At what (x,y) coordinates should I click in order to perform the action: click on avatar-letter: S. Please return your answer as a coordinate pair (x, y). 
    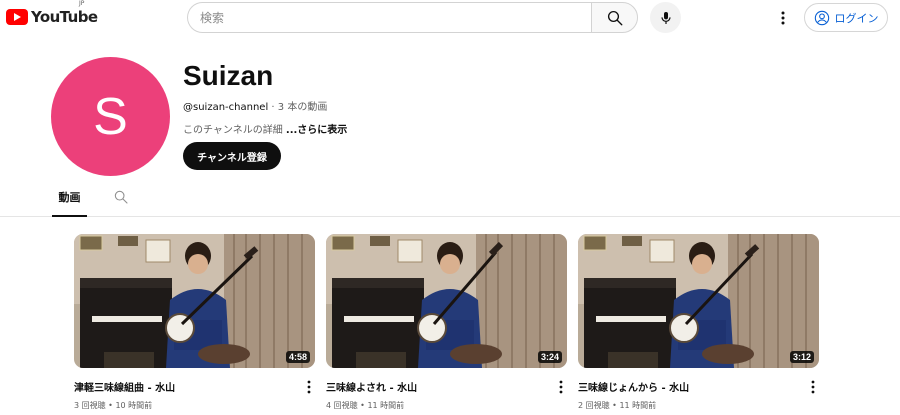
    Looking at the image, I should click on (110, 116).